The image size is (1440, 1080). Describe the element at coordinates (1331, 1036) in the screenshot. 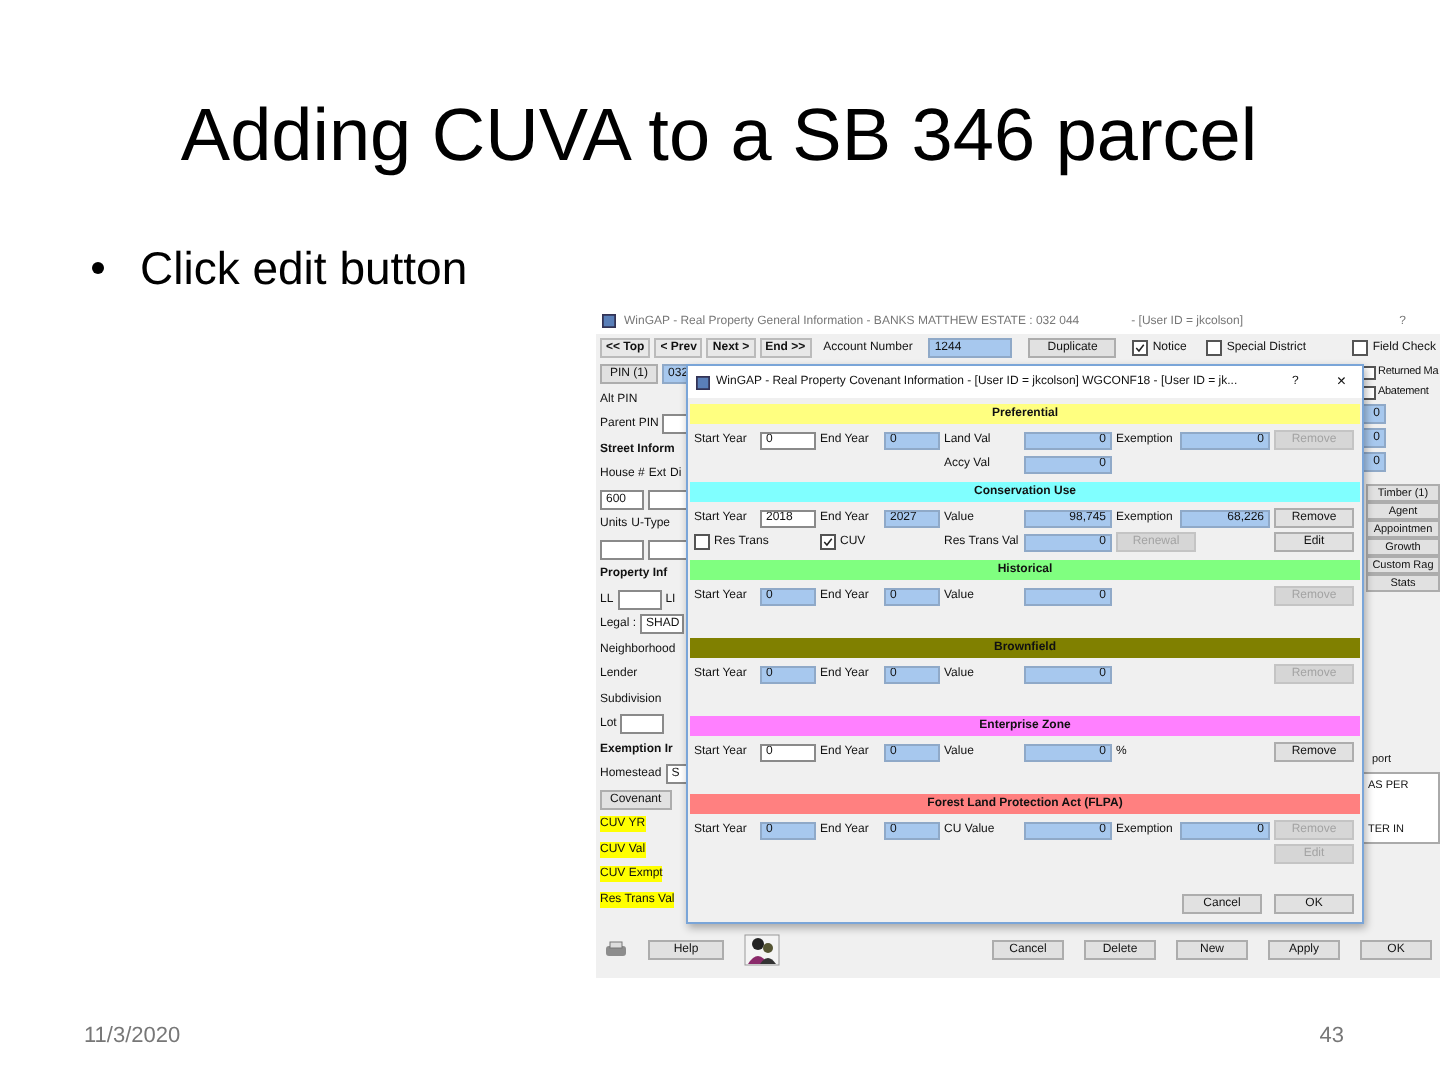

I see `slide-number: 43` at that location.